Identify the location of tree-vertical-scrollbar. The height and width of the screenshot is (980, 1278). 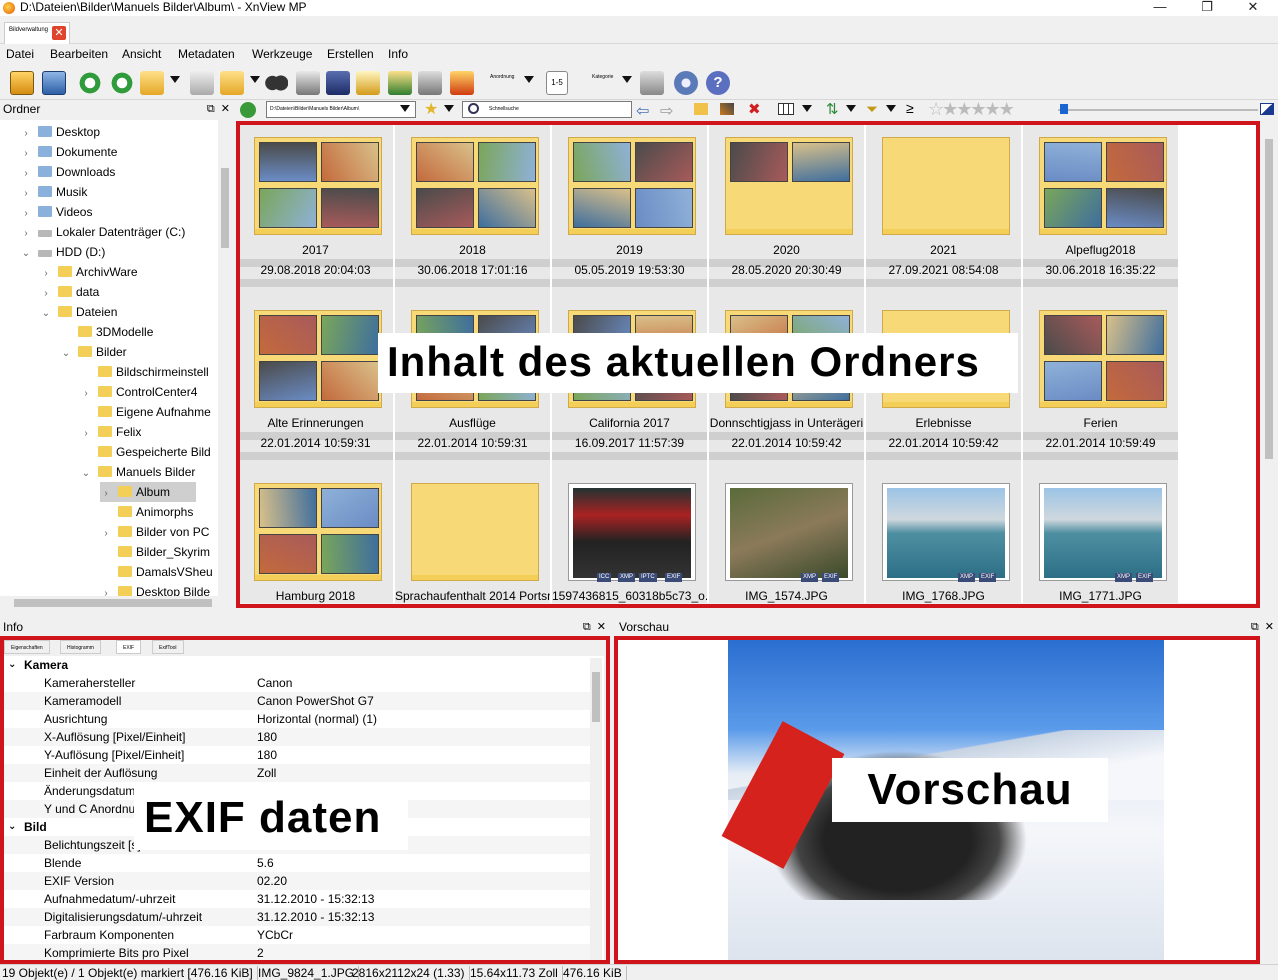
(225, 358).